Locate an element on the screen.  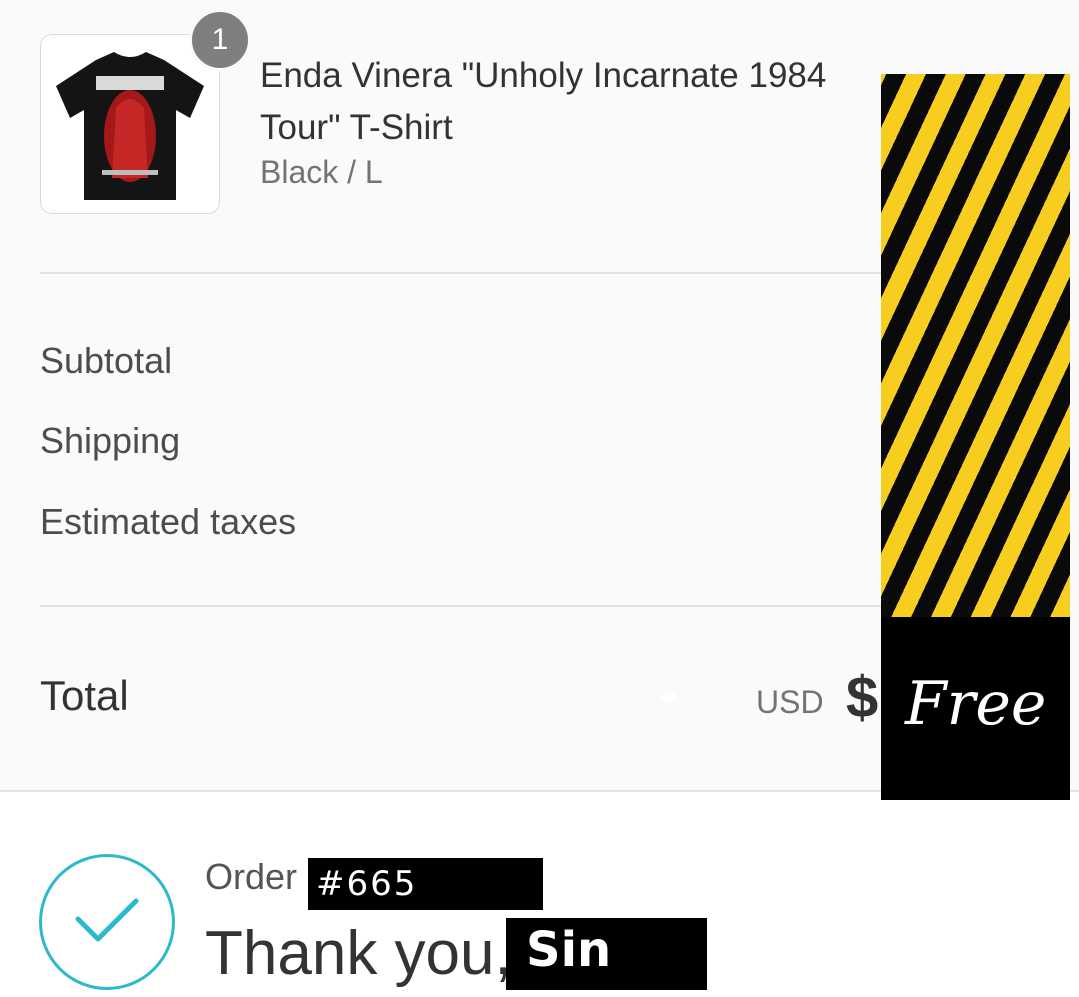
subtotal-label: Subtotal is located at coordinates (106, 360).